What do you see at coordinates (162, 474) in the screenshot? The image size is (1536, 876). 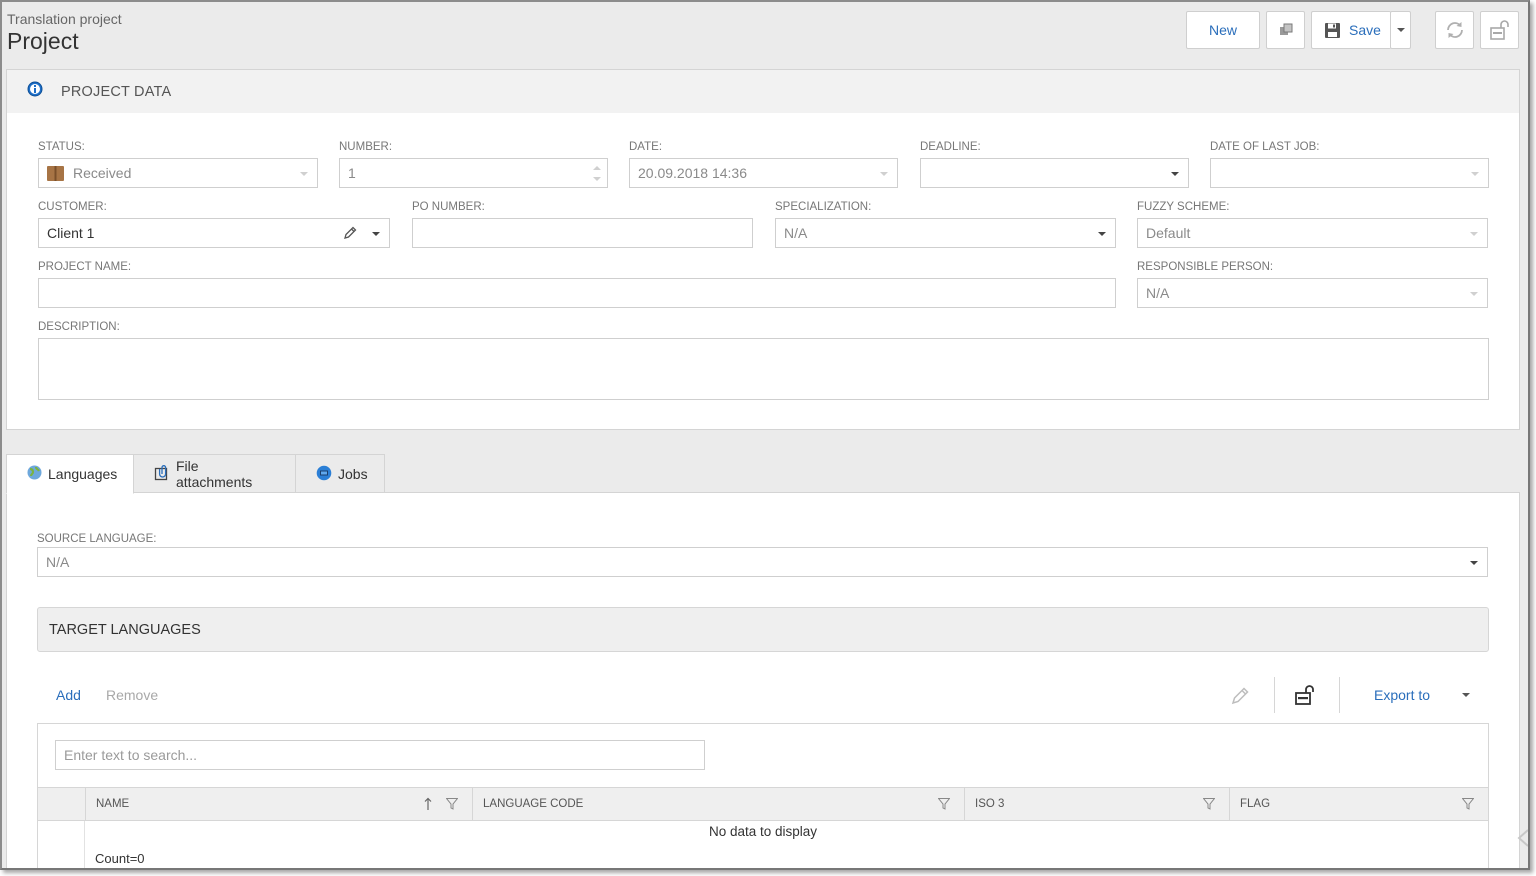 I see `attachment-icon` at bounding box center [162, 474].